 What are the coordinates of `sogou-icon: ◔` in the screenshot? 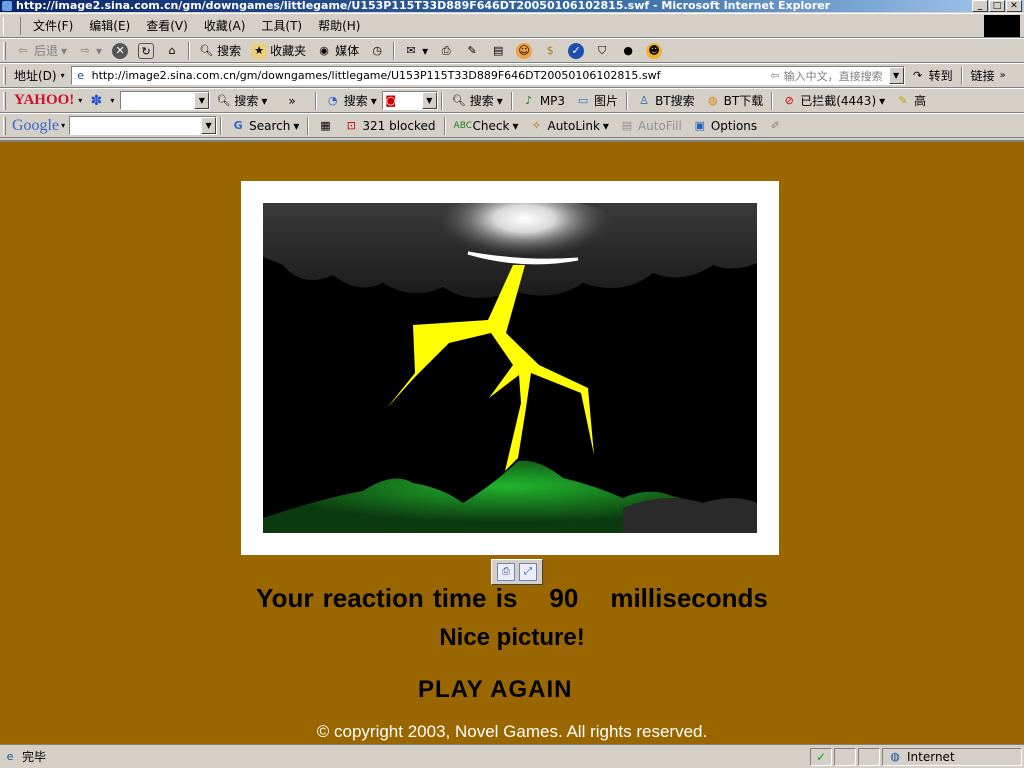 It's located at (332, 100).